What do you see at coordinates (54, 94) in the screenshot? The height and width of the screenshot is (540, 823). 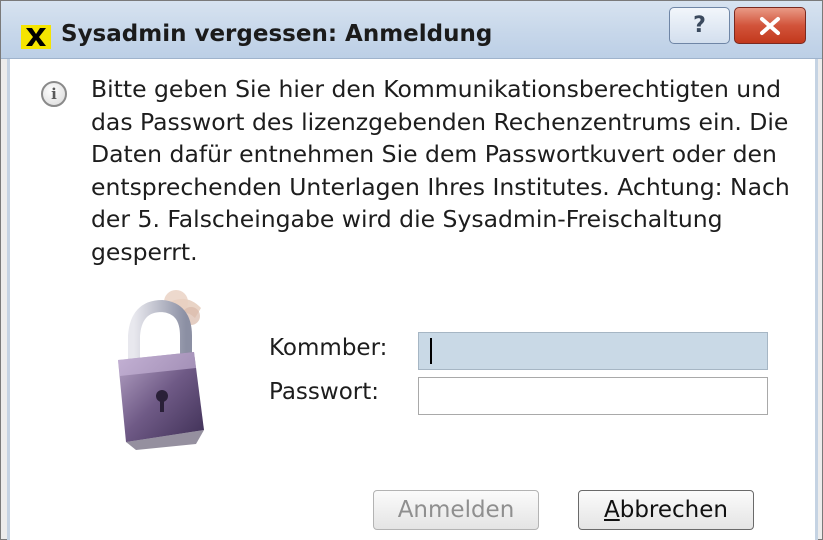 I see `info-icon: i` at bounding box center [54, 94].